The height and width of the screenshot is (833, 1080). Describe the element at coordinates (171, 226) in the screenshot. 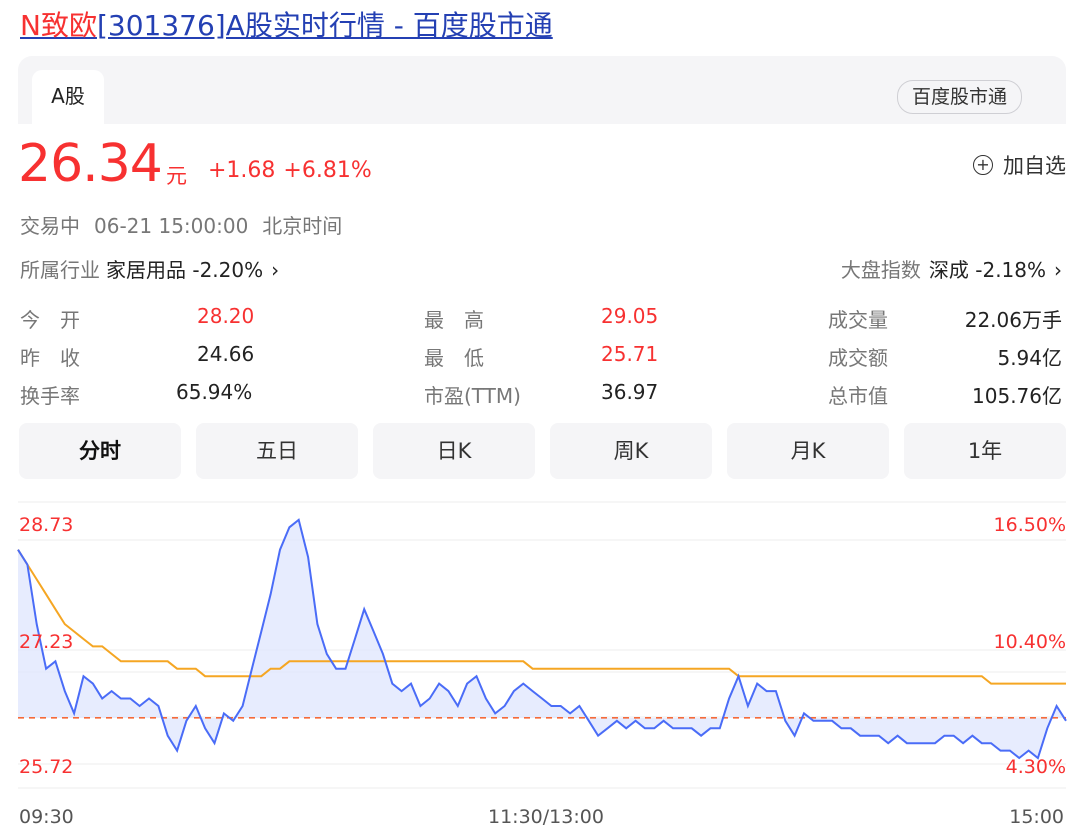

I see `trade-datetime: 06-21 15:00:00` at that location.